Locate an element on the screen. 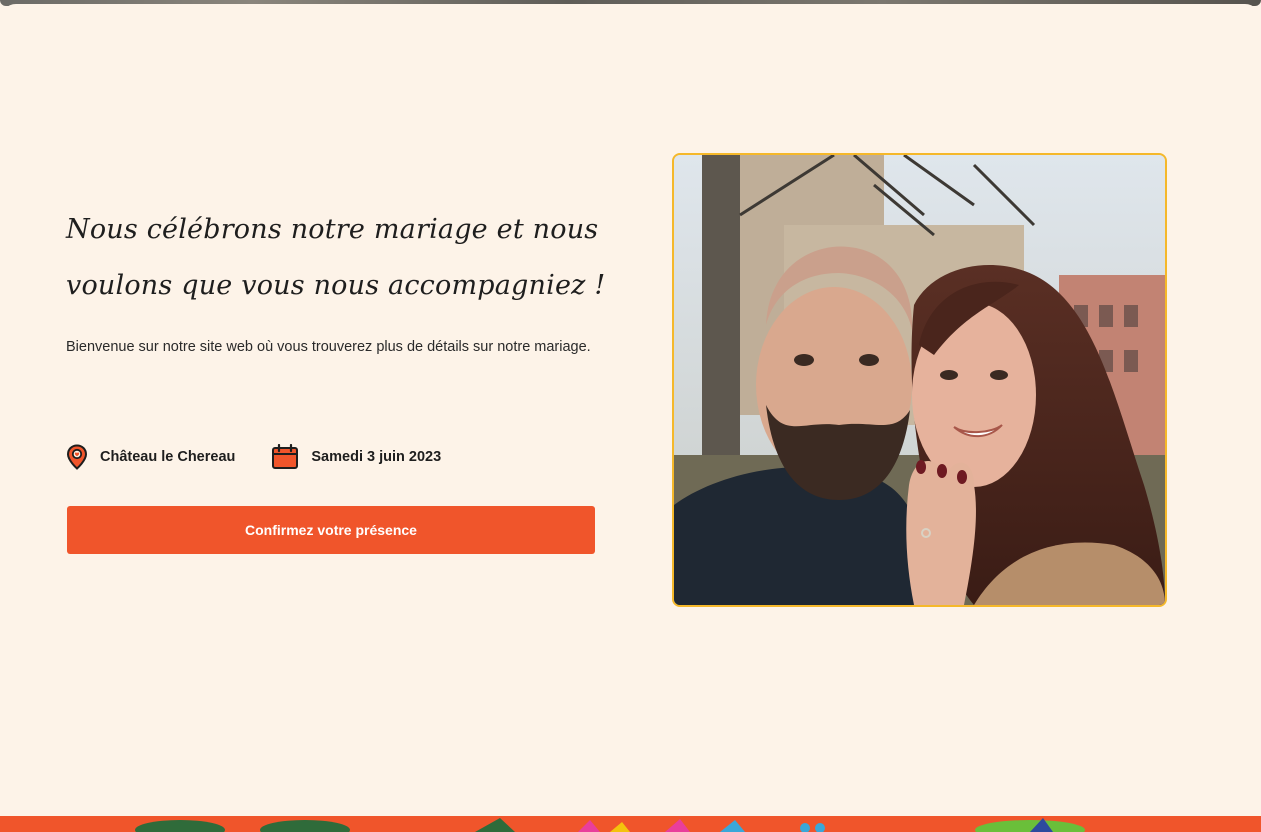 This screenshot has width=1261, height=832. date-label: Samedi 3 juin 2023 is located at coordinates (376, 457).